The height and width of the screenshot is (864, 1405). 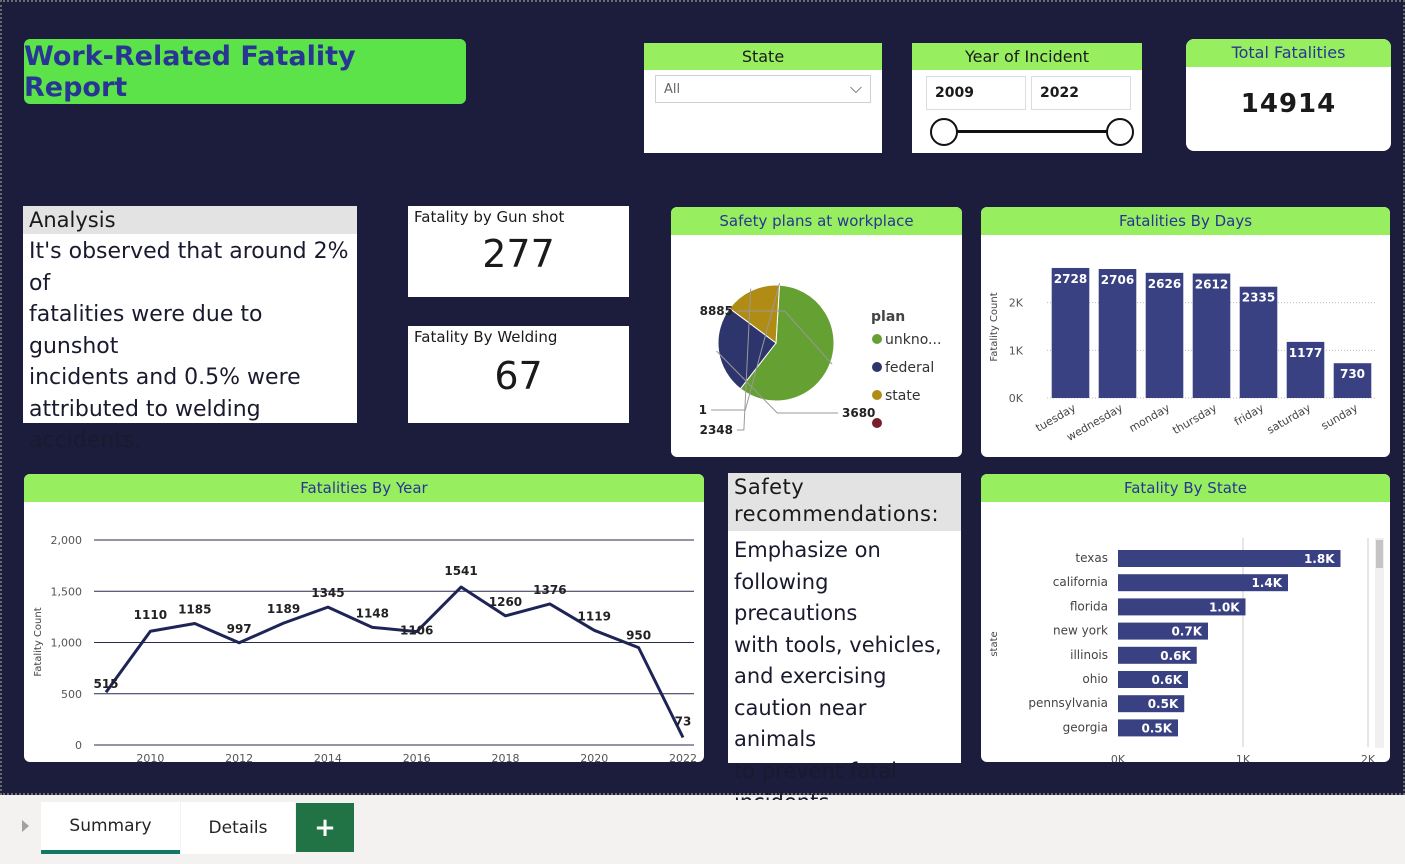 I want to click on year-slicer-title: Year of Incident, so click(x=1027, y=56).